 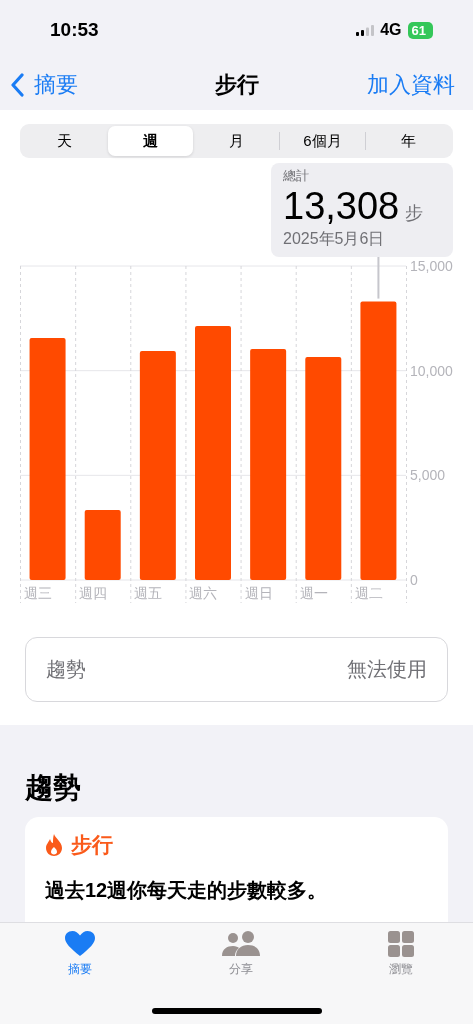 What do you see at coordinates (74, 30) in the screenshot?
I see `status-time: 10:53` at bounding box center [74, 30].